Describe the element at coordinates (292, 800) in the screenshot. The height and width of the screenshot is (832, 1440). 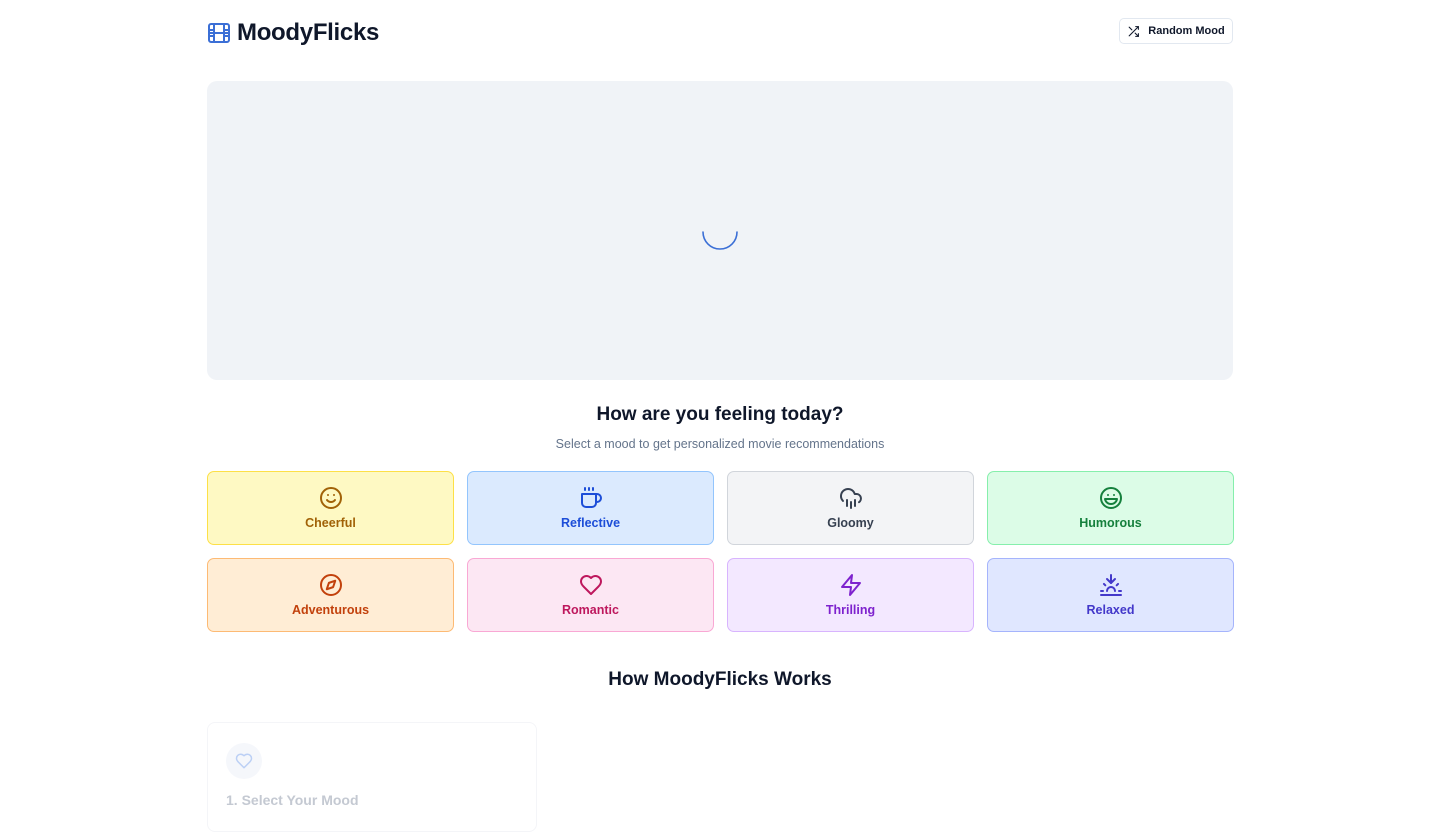
I see `step-title: 1. Select Your Mood` at that location.